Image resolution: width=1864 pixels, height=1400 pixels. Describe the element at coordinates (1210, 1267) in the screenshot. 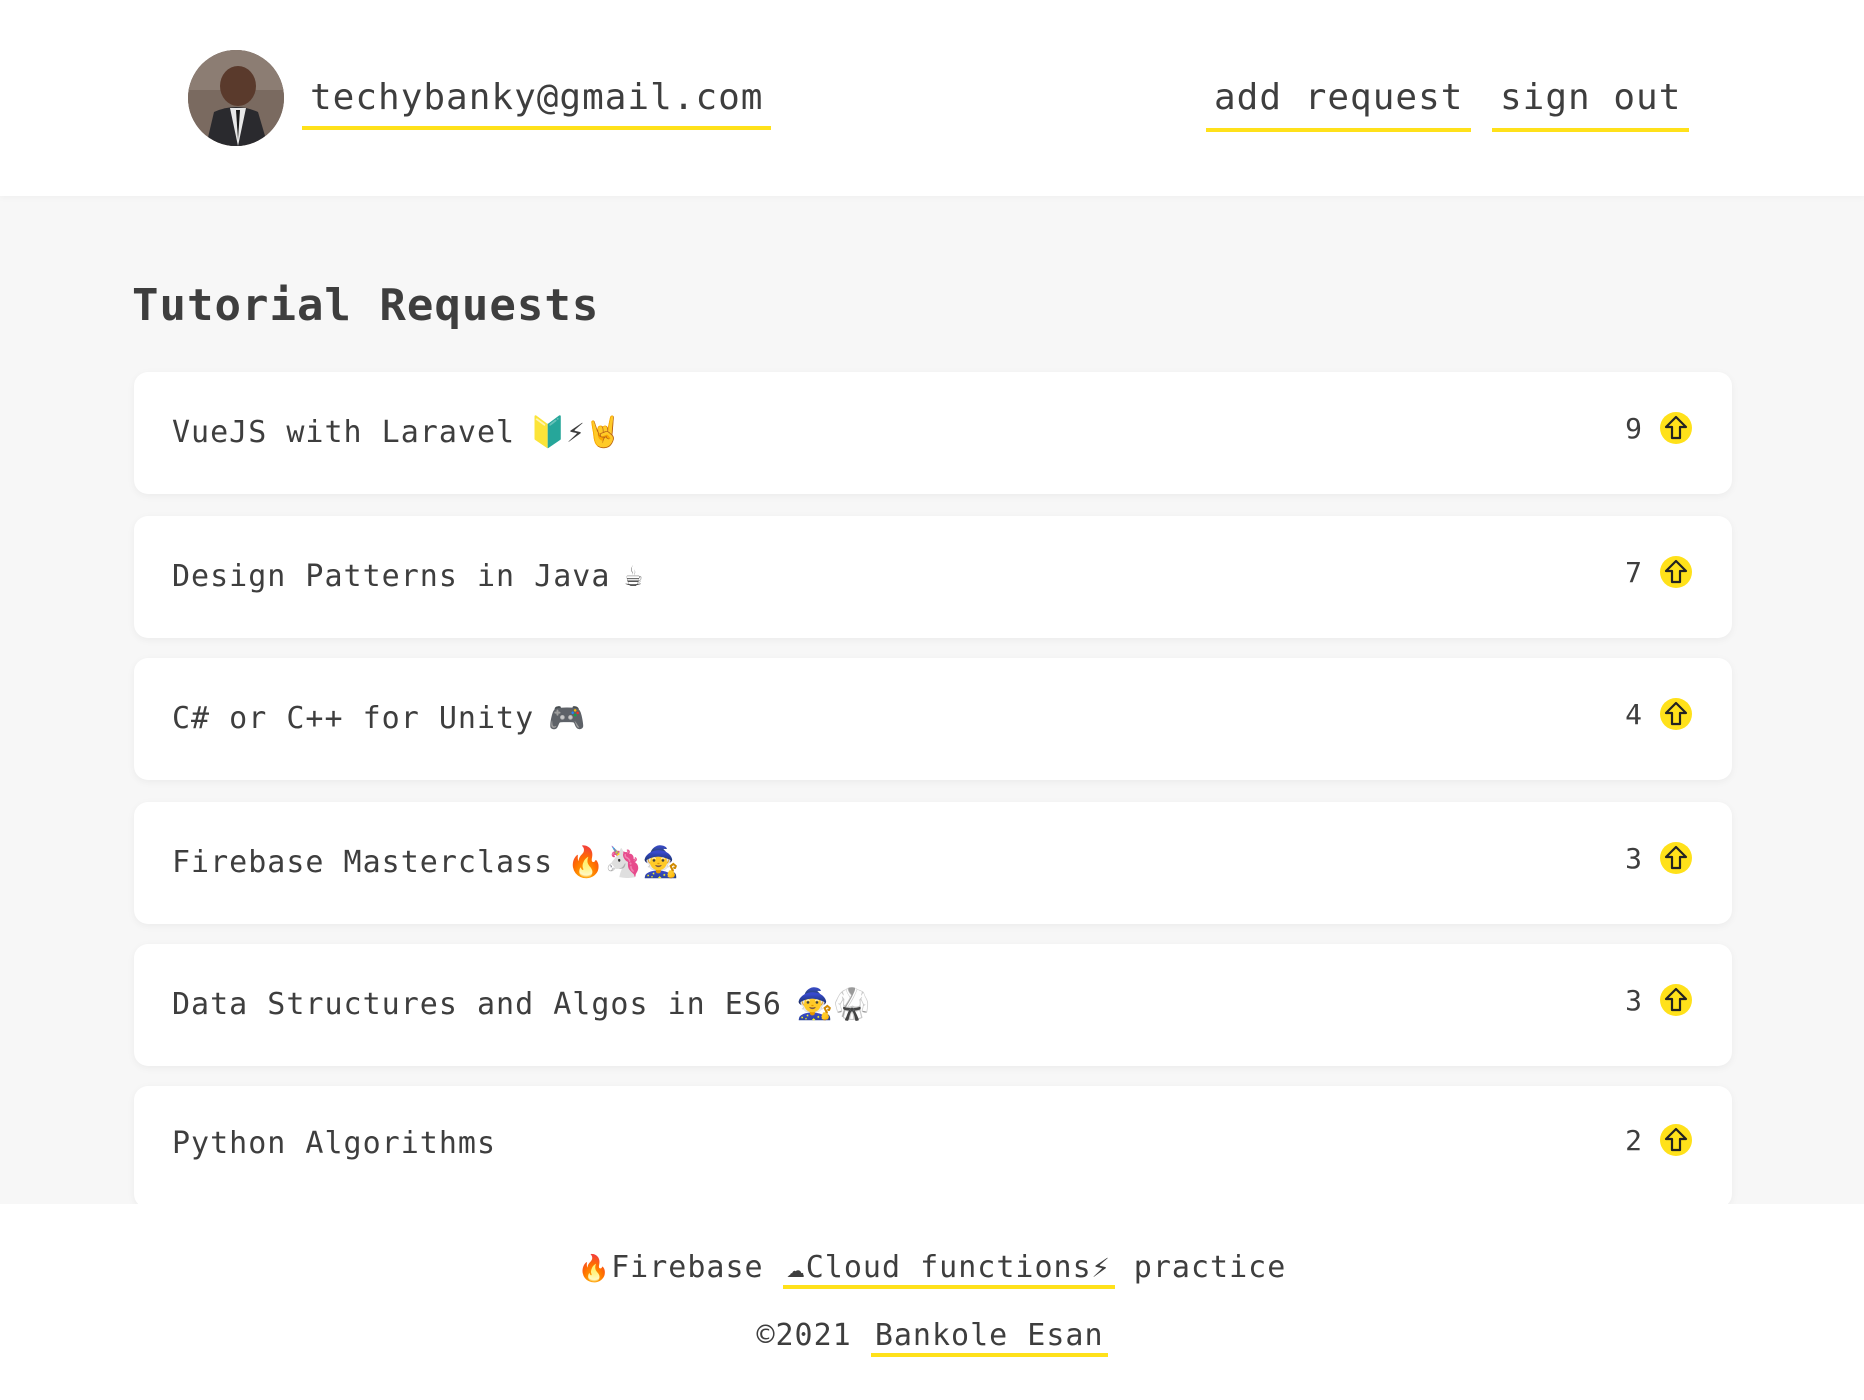

I see `practice-label: practice` at that location.